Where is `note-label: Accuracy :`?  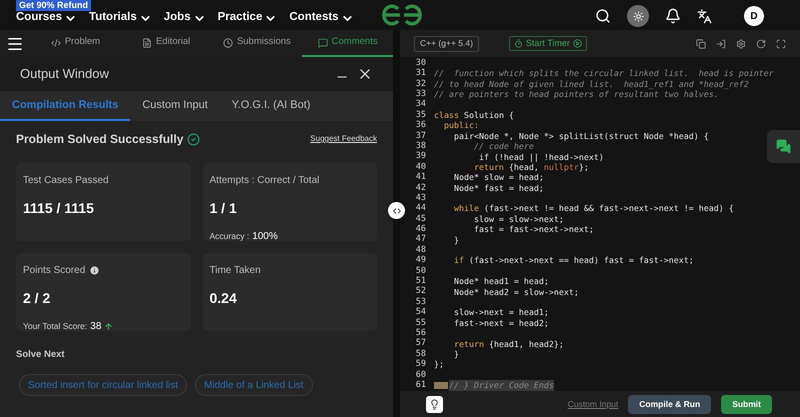
note-label: Accuracy : is located at coordinates (230, 236).